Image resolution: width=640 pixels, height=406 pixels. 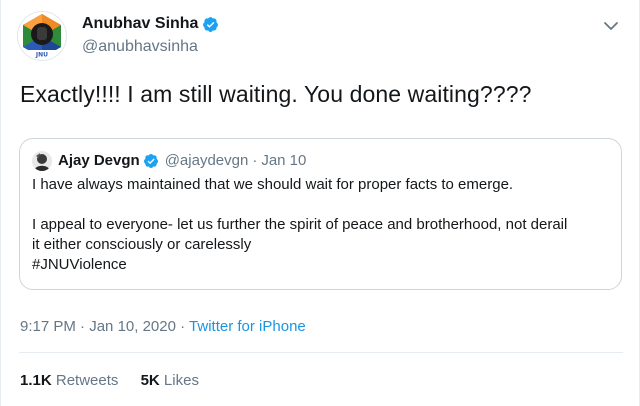 What do you see at coordinates (99, 161) in the screenshot?
I see `quoted-display-name: Ajay Devgn` at bounding box center [99, 161].